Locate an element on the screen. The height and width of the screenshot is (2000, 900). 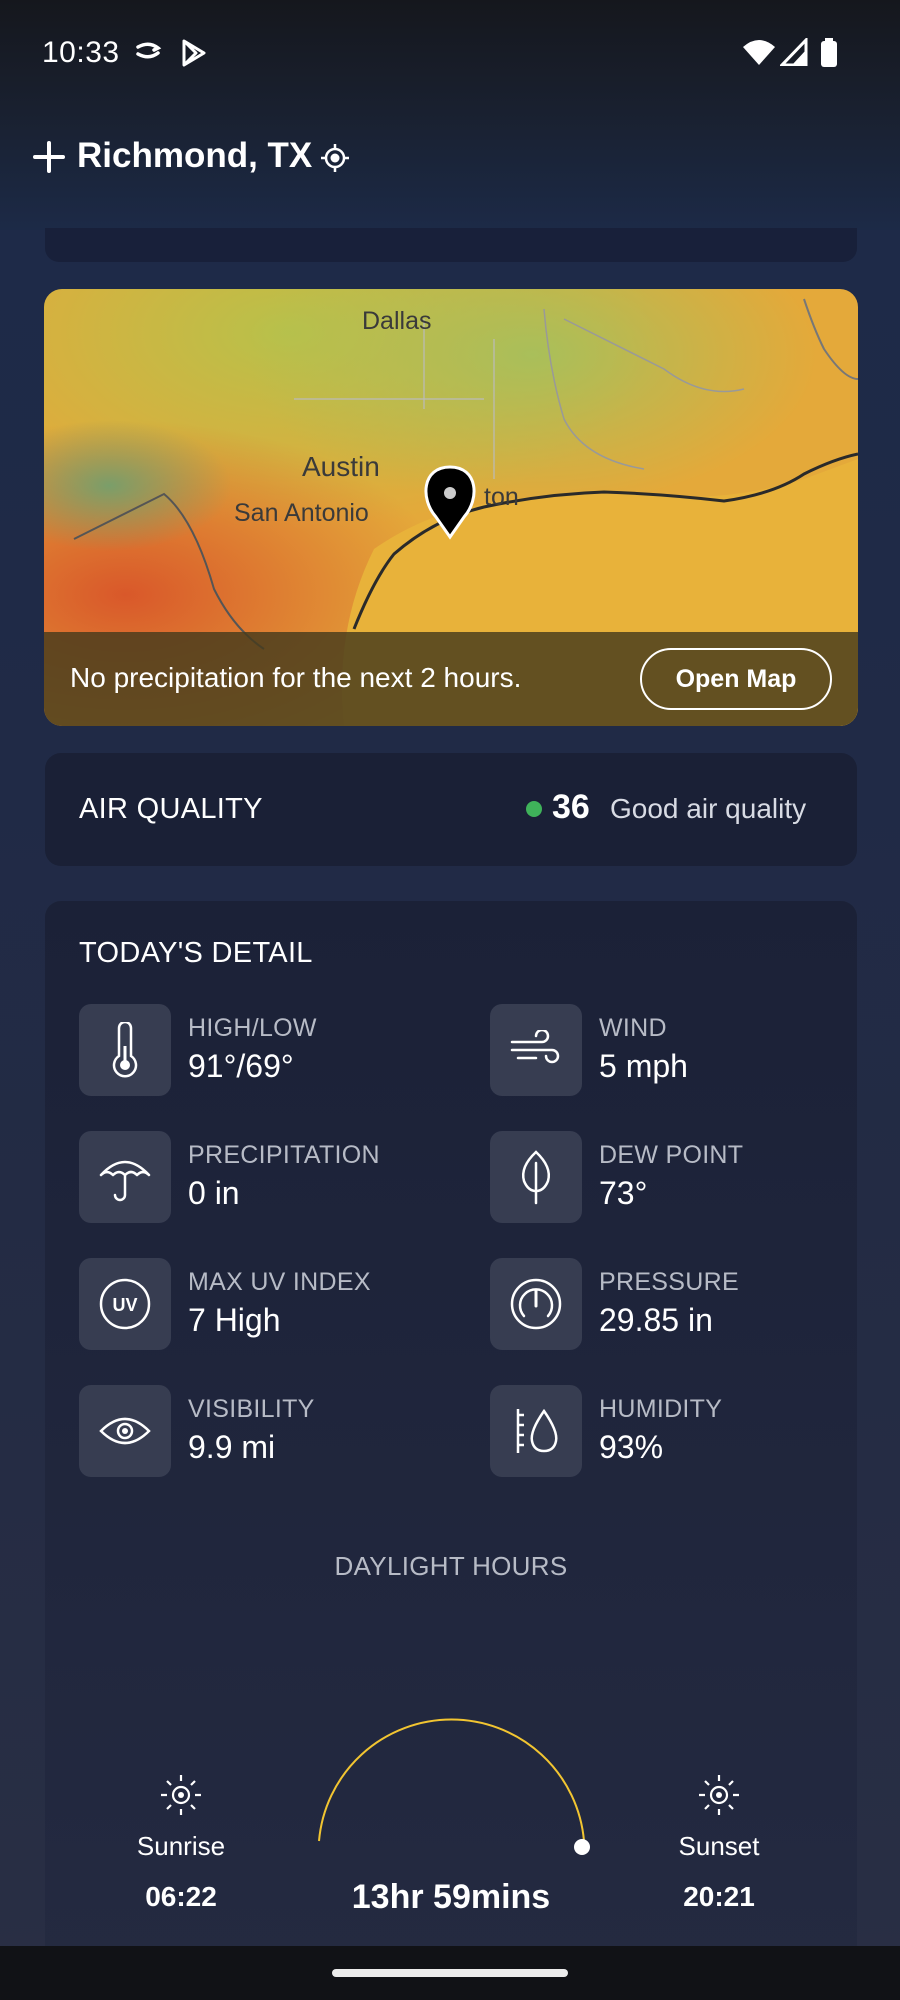
daylight-duration: 13hr 59mins is located at coordinates (451, 1897).